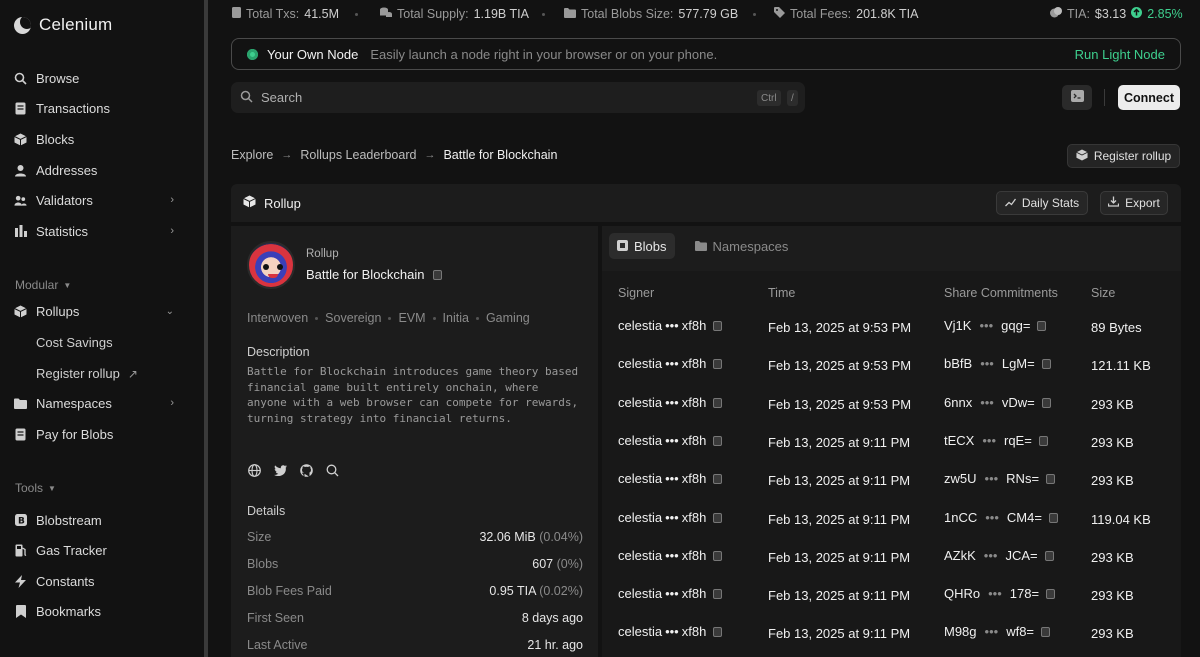  What do you see at coordinates (275, 618) in the screenshot?
I see `detail-key: First Seen` at bounding box center [275, 618].